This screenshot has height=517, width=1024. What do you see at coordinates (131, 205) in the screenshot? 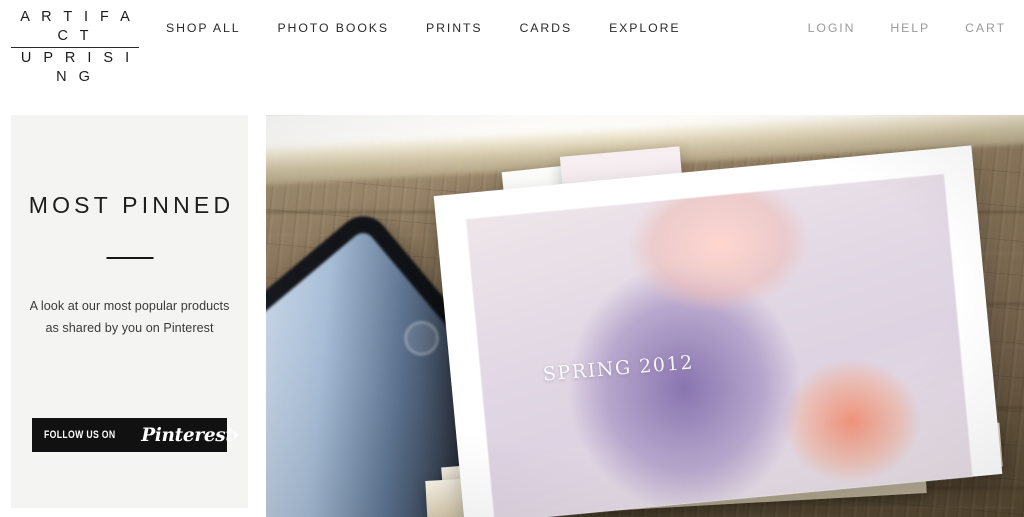
I see `panel-title: MOST PINNED` at bounding box center [131, 205].